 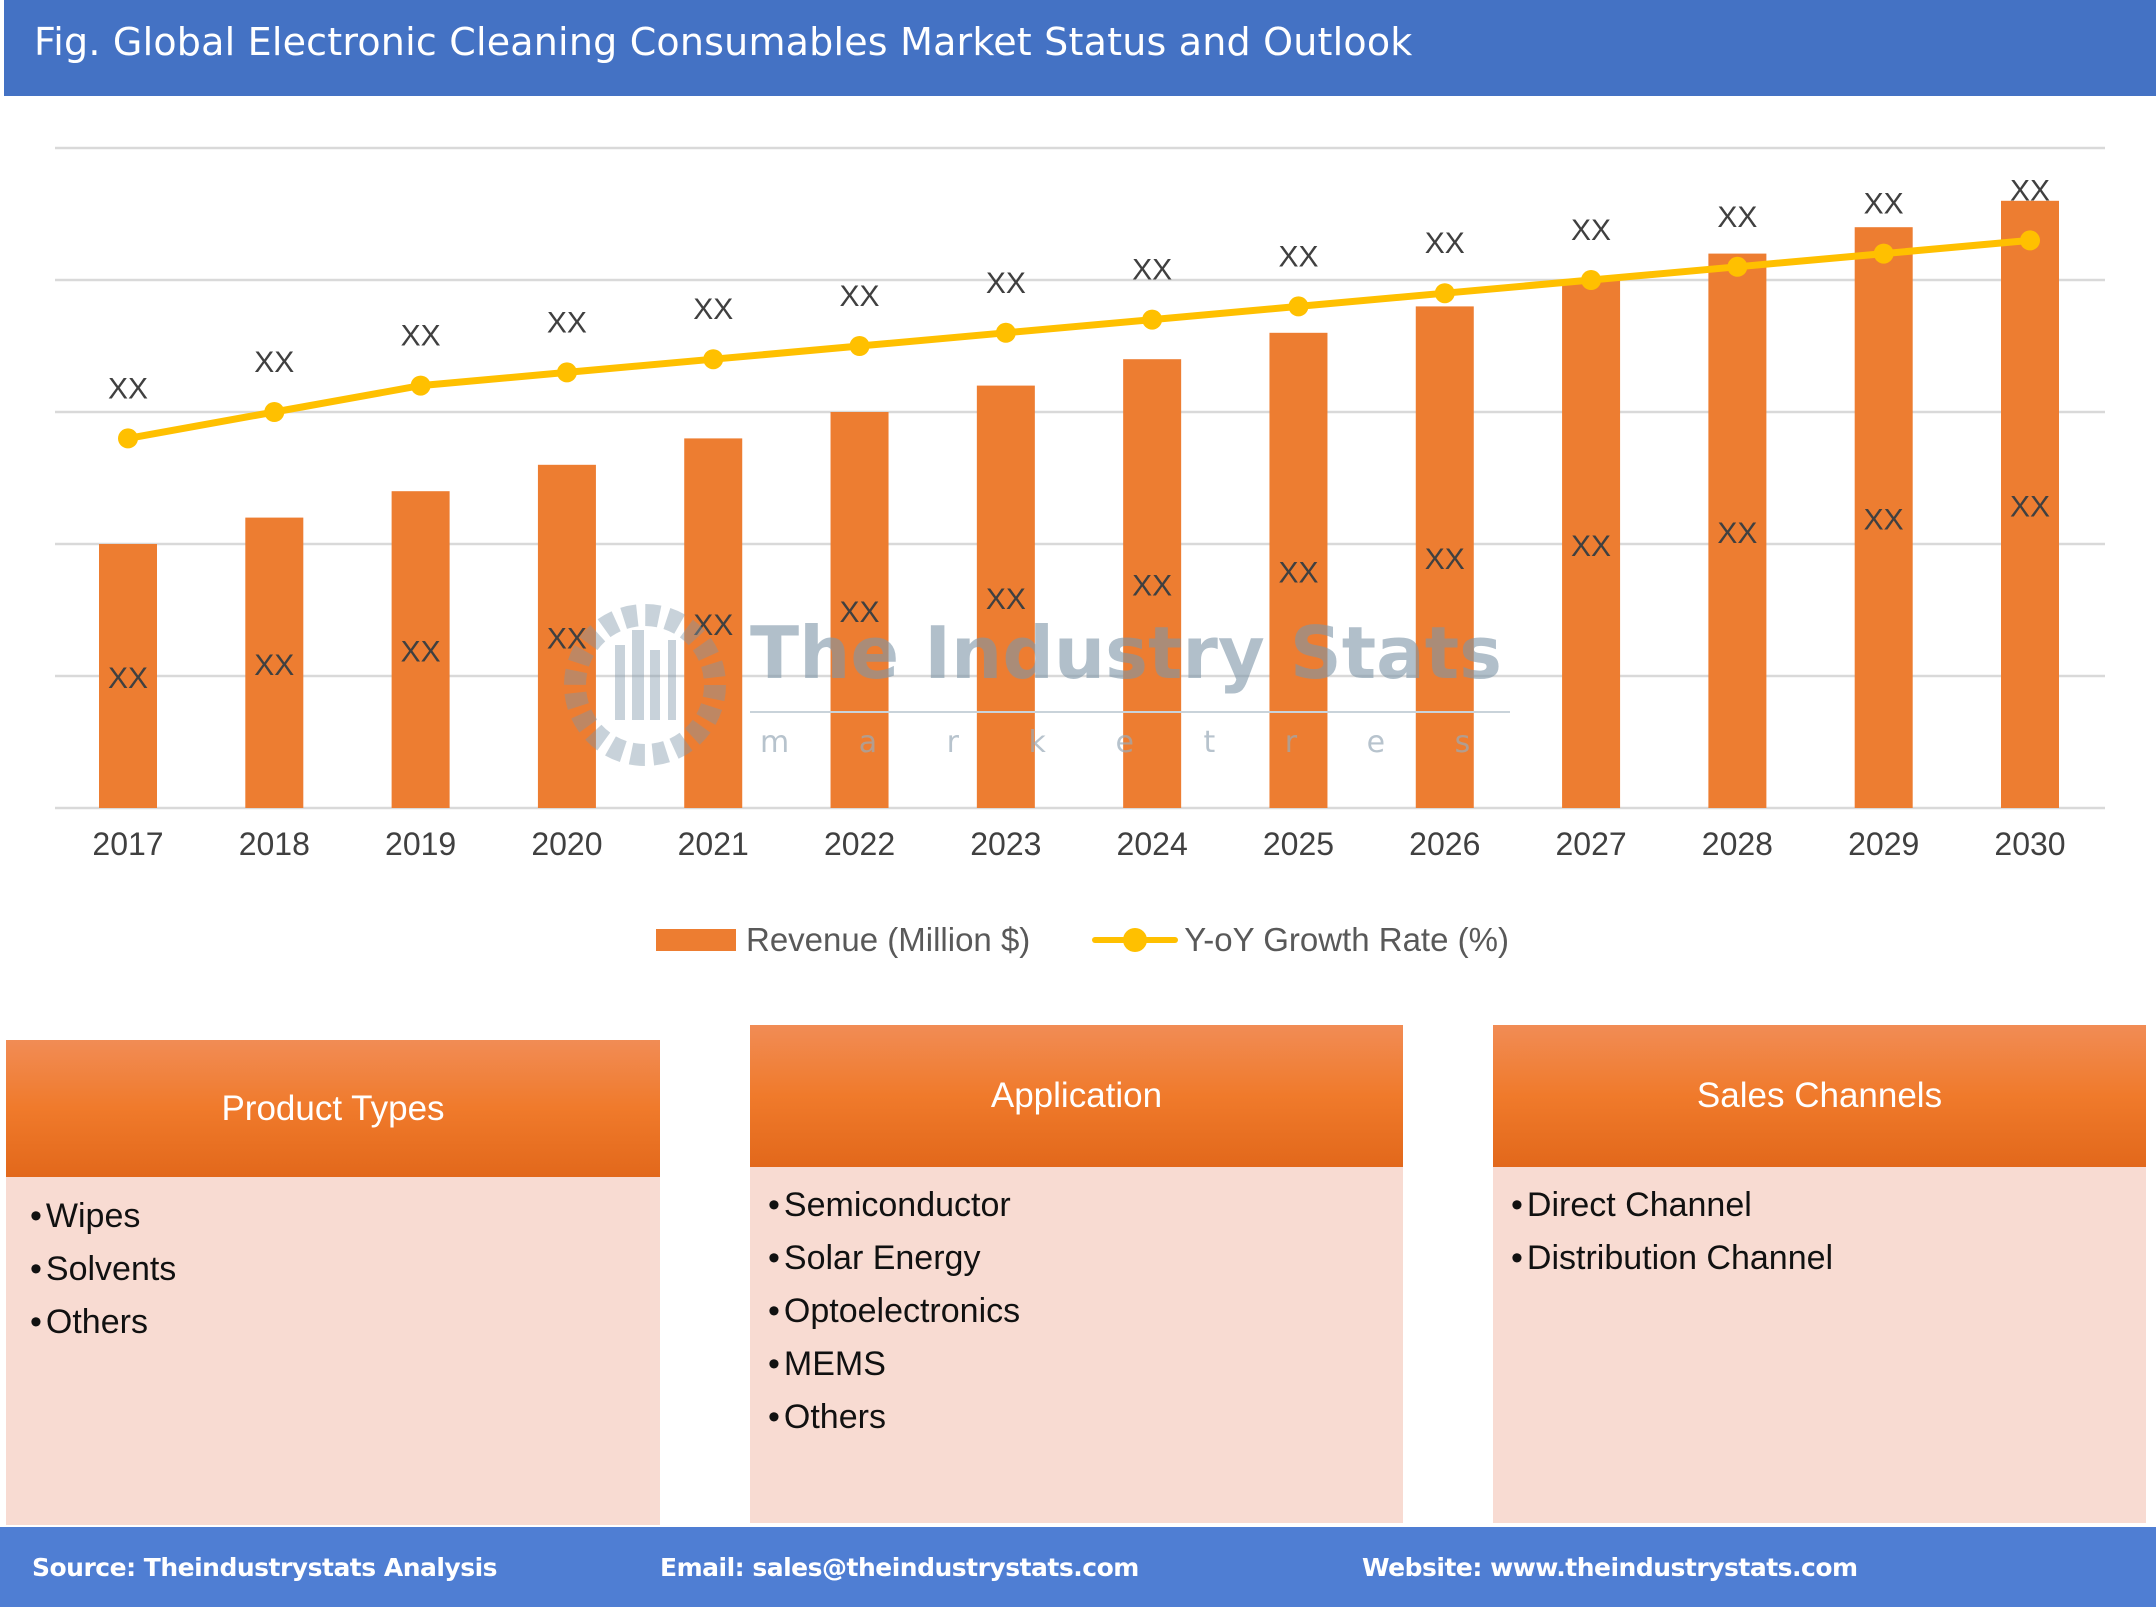 I want to click on panel-list: • Wipes • Solvents • Others, so click(x=103, y=1269).